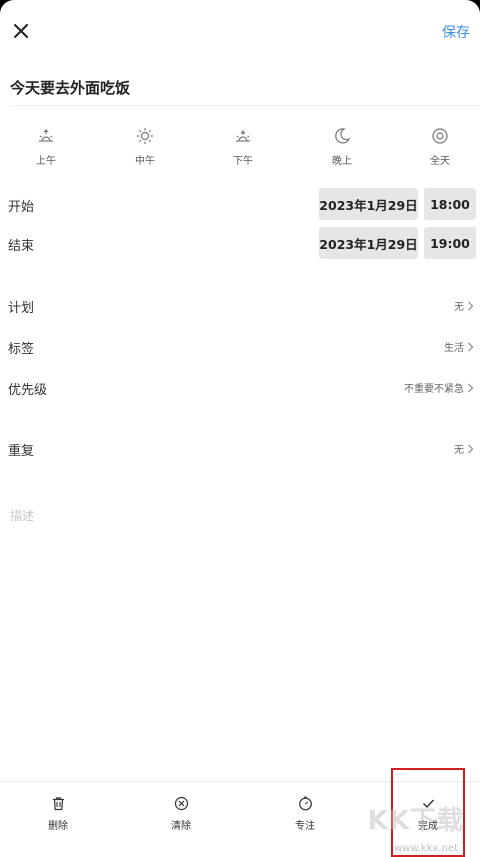 Image resolution: width=480 pixels, height=857 pixels. I want to click on priority-value-button: 不重要不紧急, so click(439, 387).